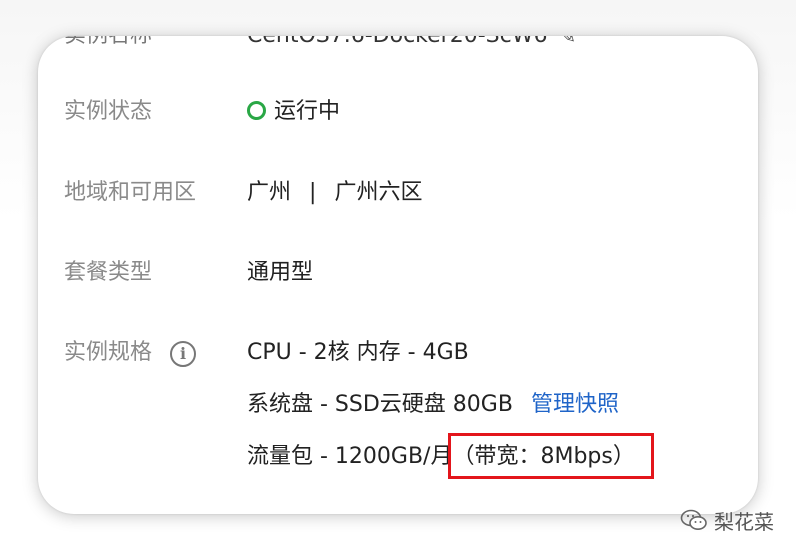 The height and width of the screenshot is (552, 796). I want to click on instance-name-row: 实例名称 CentOS7.6-Docker20-ScW6 ✎, so click(398, 44).